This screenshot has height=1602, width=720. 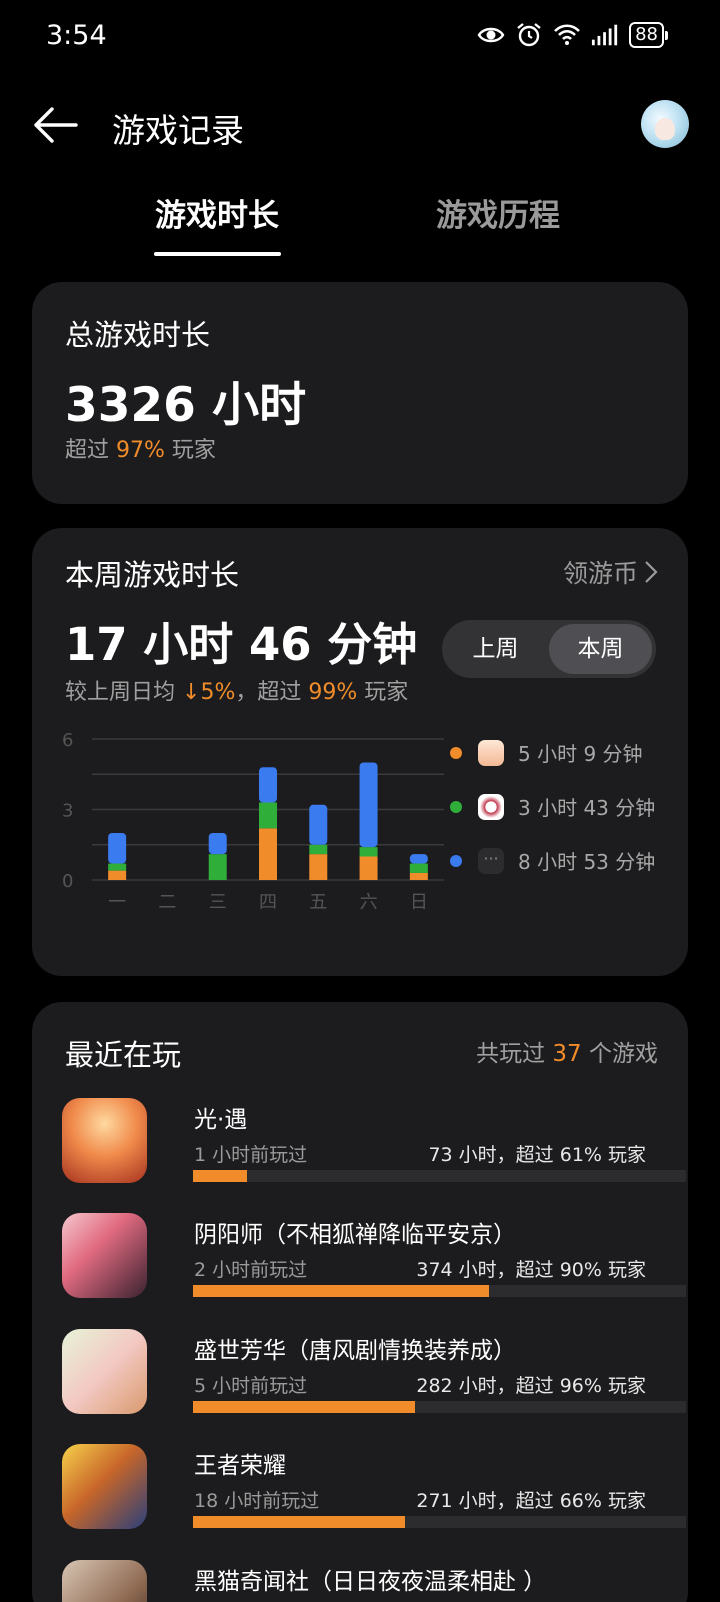 I want to click on game-row: 光·遇 1 小时前玩过 73 小时，超过 61% 玩家, so click(x=374, y=1148).